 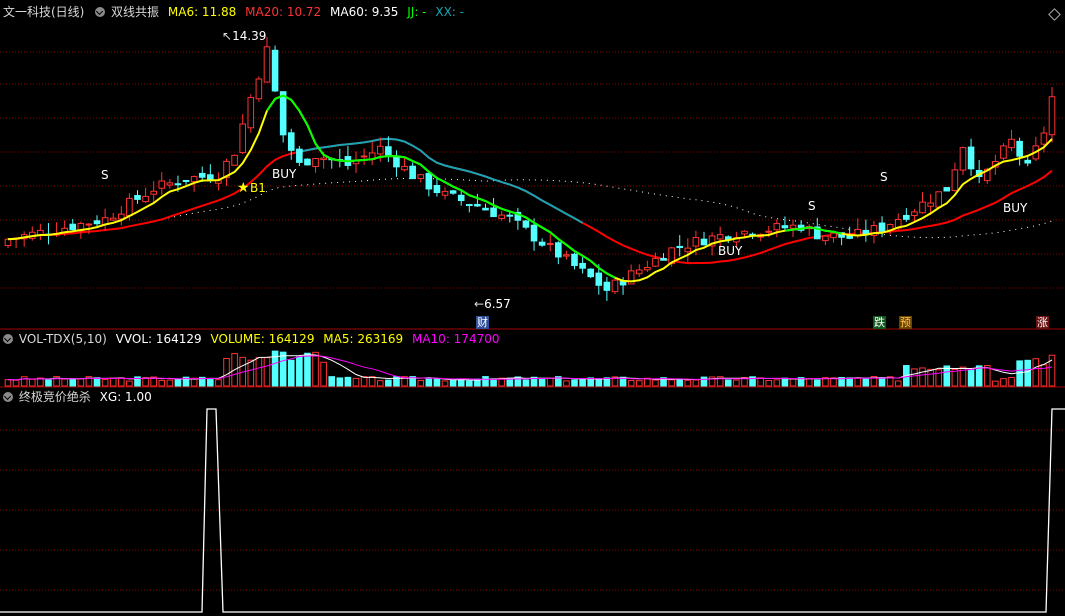 What do you see at coordinates (879, 322) in the screenshot?
I see `badge-die: 跌` at bounding box center [879, 322].